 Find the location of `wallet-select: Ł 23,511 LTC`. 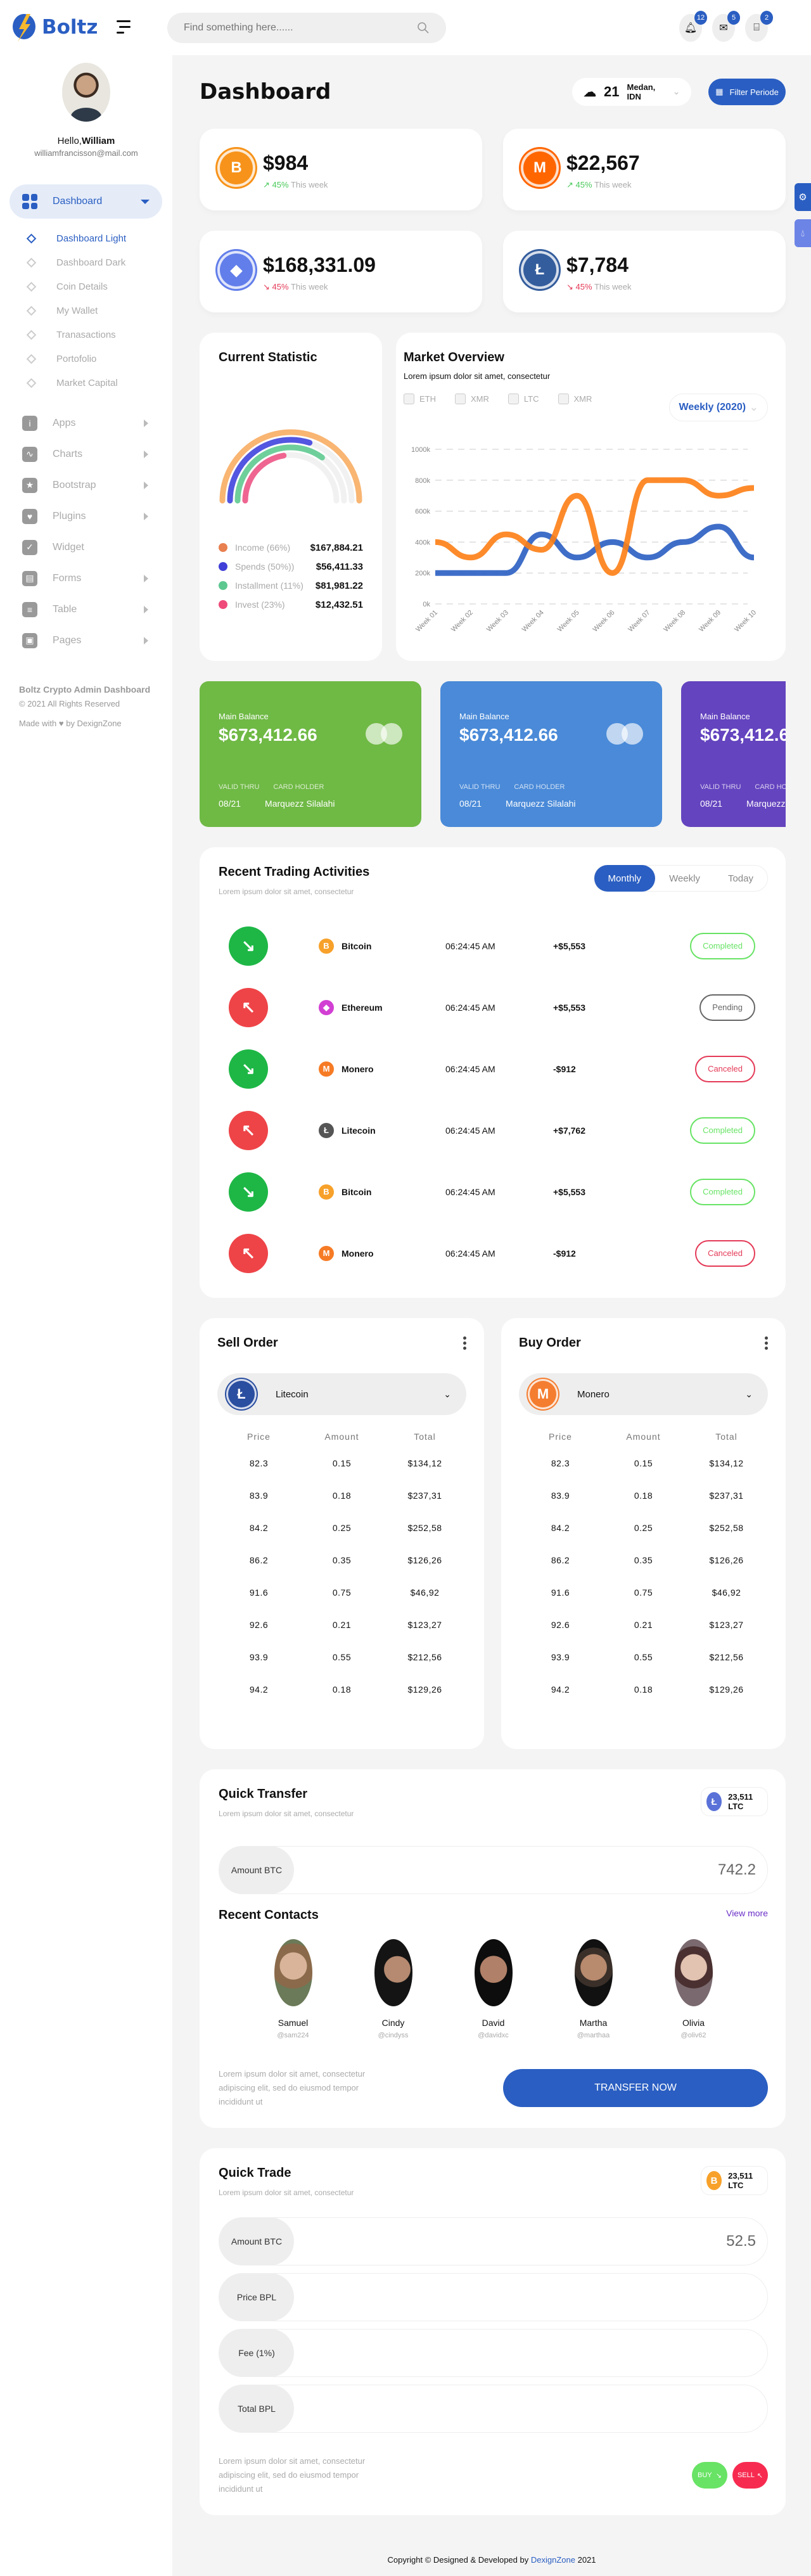

wallet-select: Ł 23,511 LTC is located at coordinates (734, 1801).